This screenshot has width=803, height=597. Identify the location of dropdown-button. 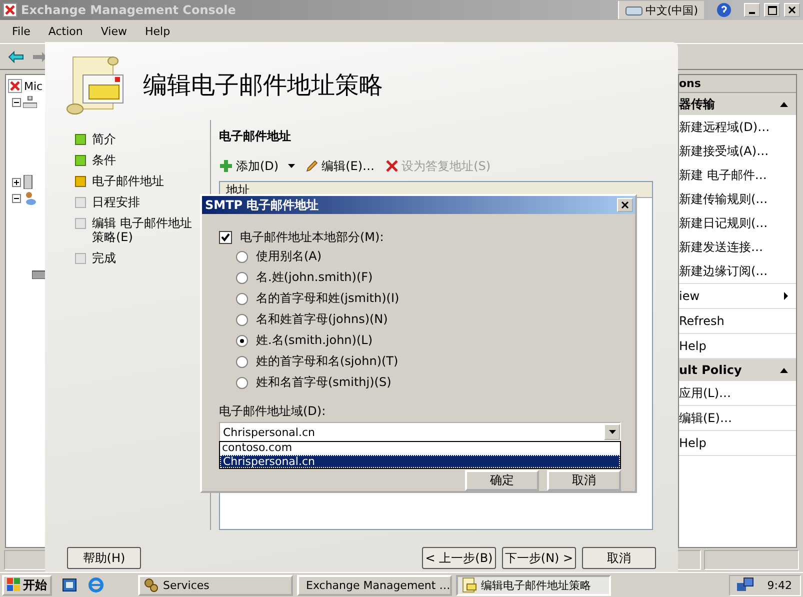
(612, 432).